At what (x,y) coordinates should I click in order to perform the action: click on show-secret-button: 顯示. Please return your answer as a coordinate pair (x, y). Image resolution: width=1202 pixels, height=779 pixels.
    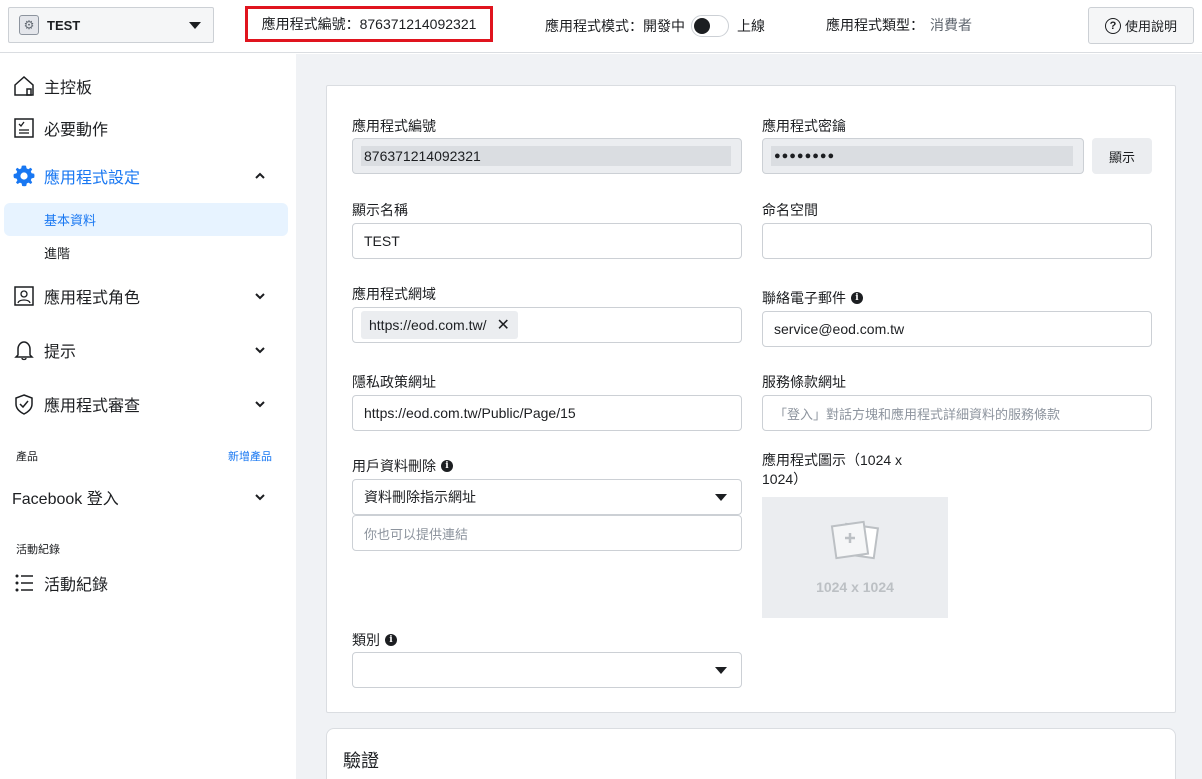
    Looking at the image, I should click on (1122, 156).